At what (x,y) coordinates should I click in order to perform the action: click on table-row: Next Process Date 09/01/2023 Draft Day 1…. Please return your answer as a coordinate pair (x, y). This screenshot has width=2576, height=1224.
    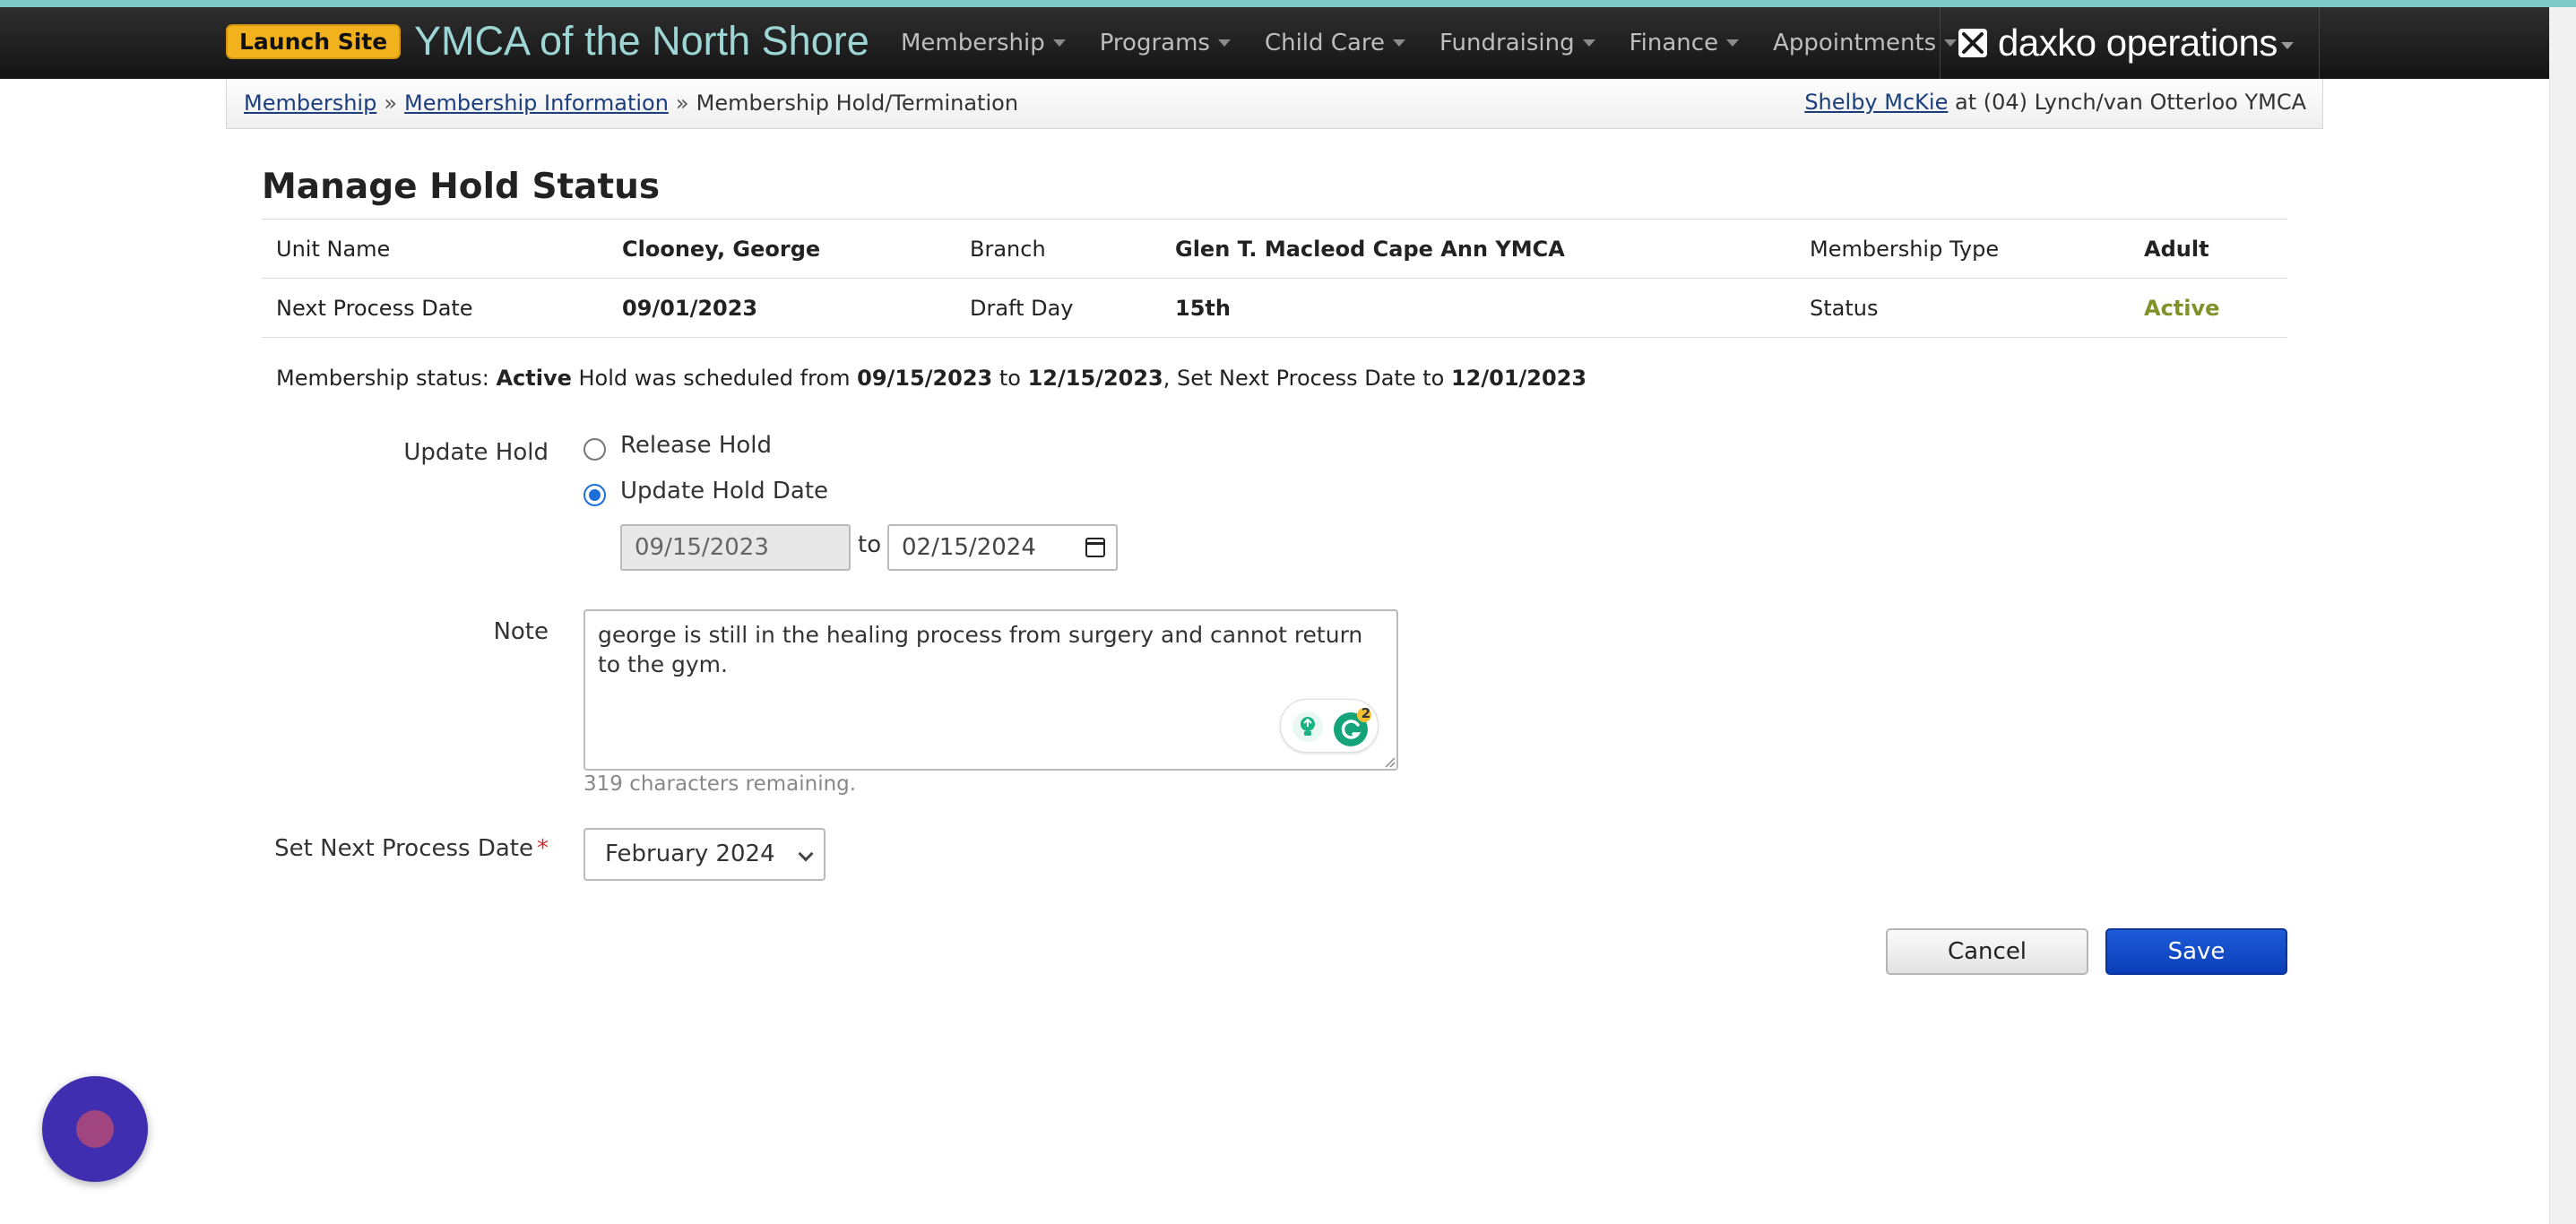
    Looking at the image, I should click on (1274, 308).